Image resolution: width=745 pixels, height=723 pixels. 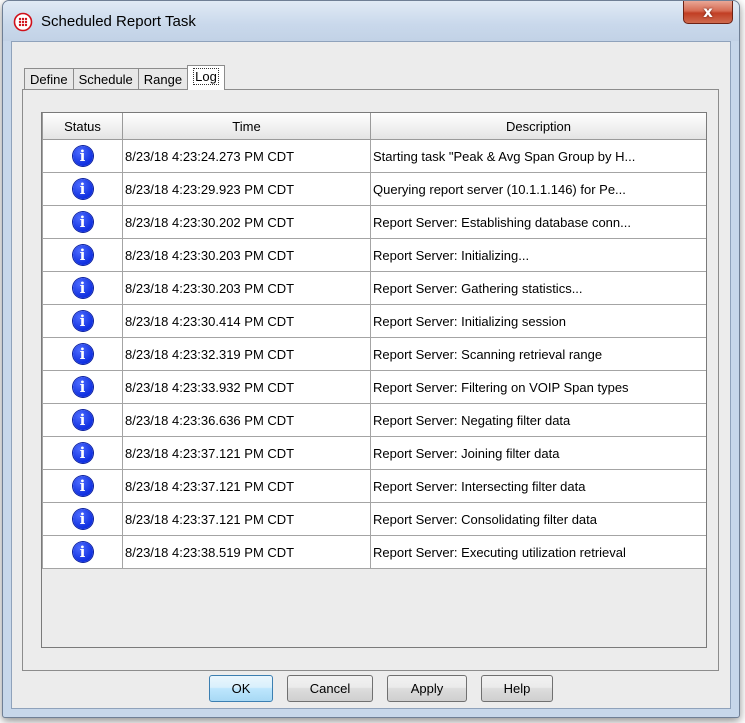 I want to click on time-cell: 8/23/18 4:23:29.923 PM CDT, so click(x=246, y=189).